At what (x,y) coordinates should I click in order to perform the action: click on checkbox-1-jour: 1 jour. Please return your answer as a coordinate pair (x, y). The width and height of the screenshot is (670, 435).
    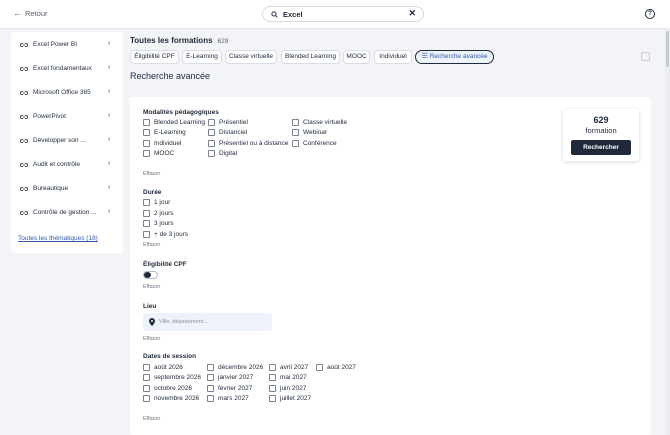
    Looking at the image, I should click on (156, 202).